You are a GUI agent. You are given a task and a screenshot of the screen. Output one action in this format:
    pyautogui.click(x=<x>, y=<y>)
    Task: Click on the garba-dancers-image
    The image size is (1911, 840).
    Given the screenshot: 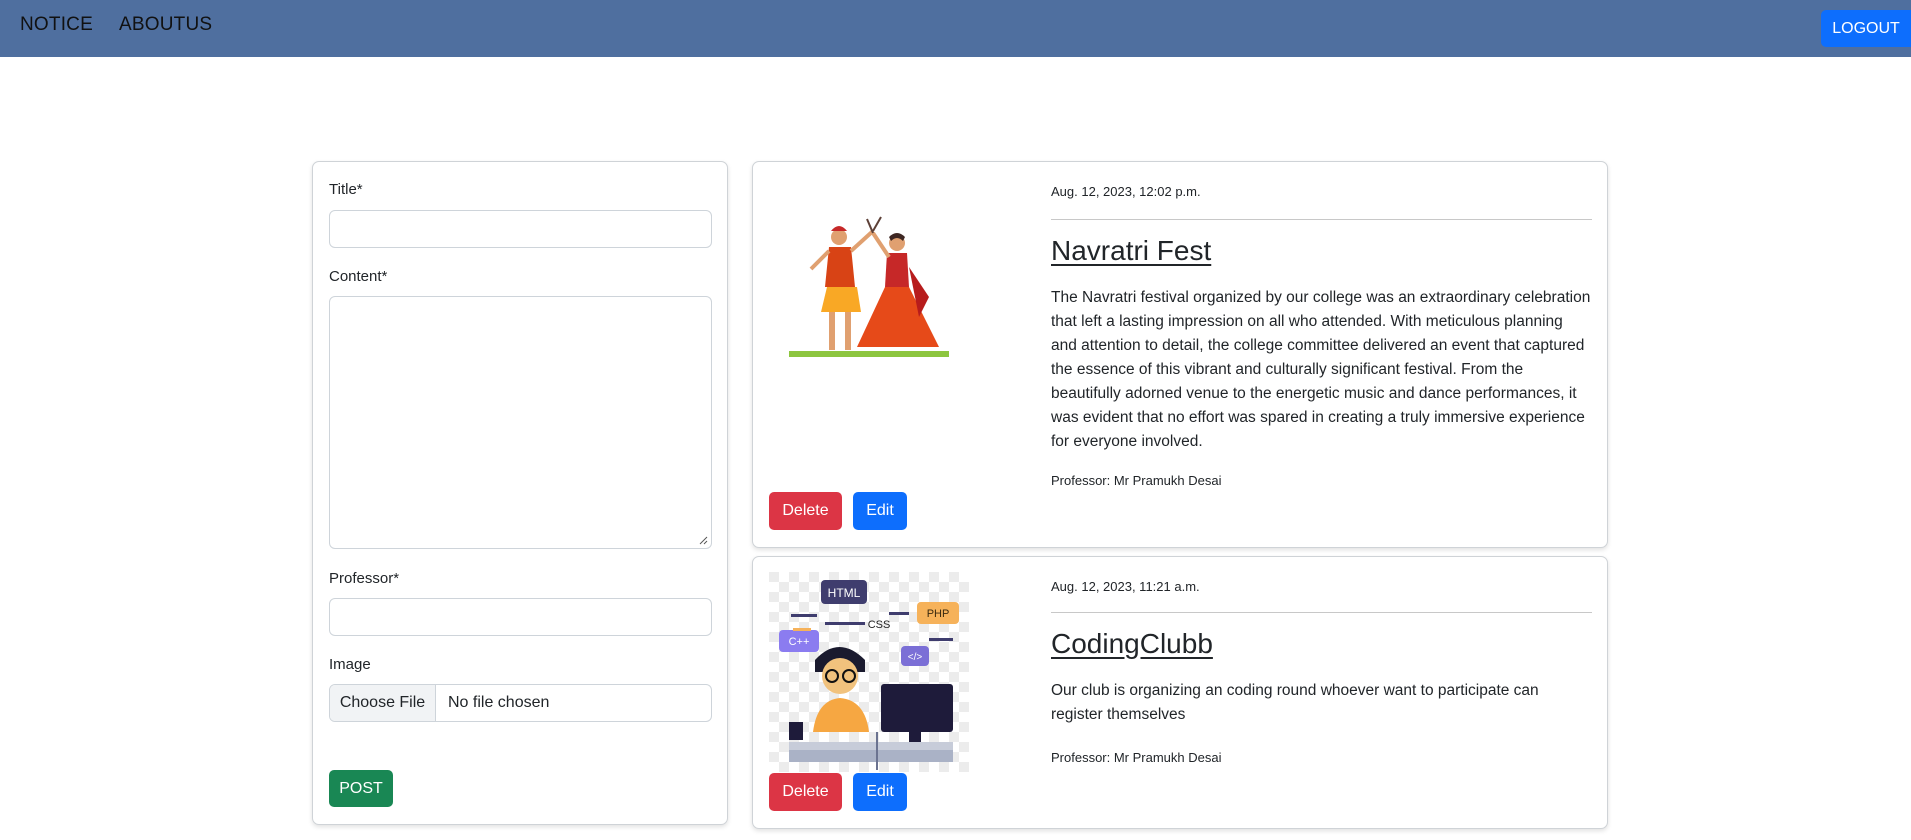 What is the action you would take?
    pyautogui.click(x=869, y=286)
    